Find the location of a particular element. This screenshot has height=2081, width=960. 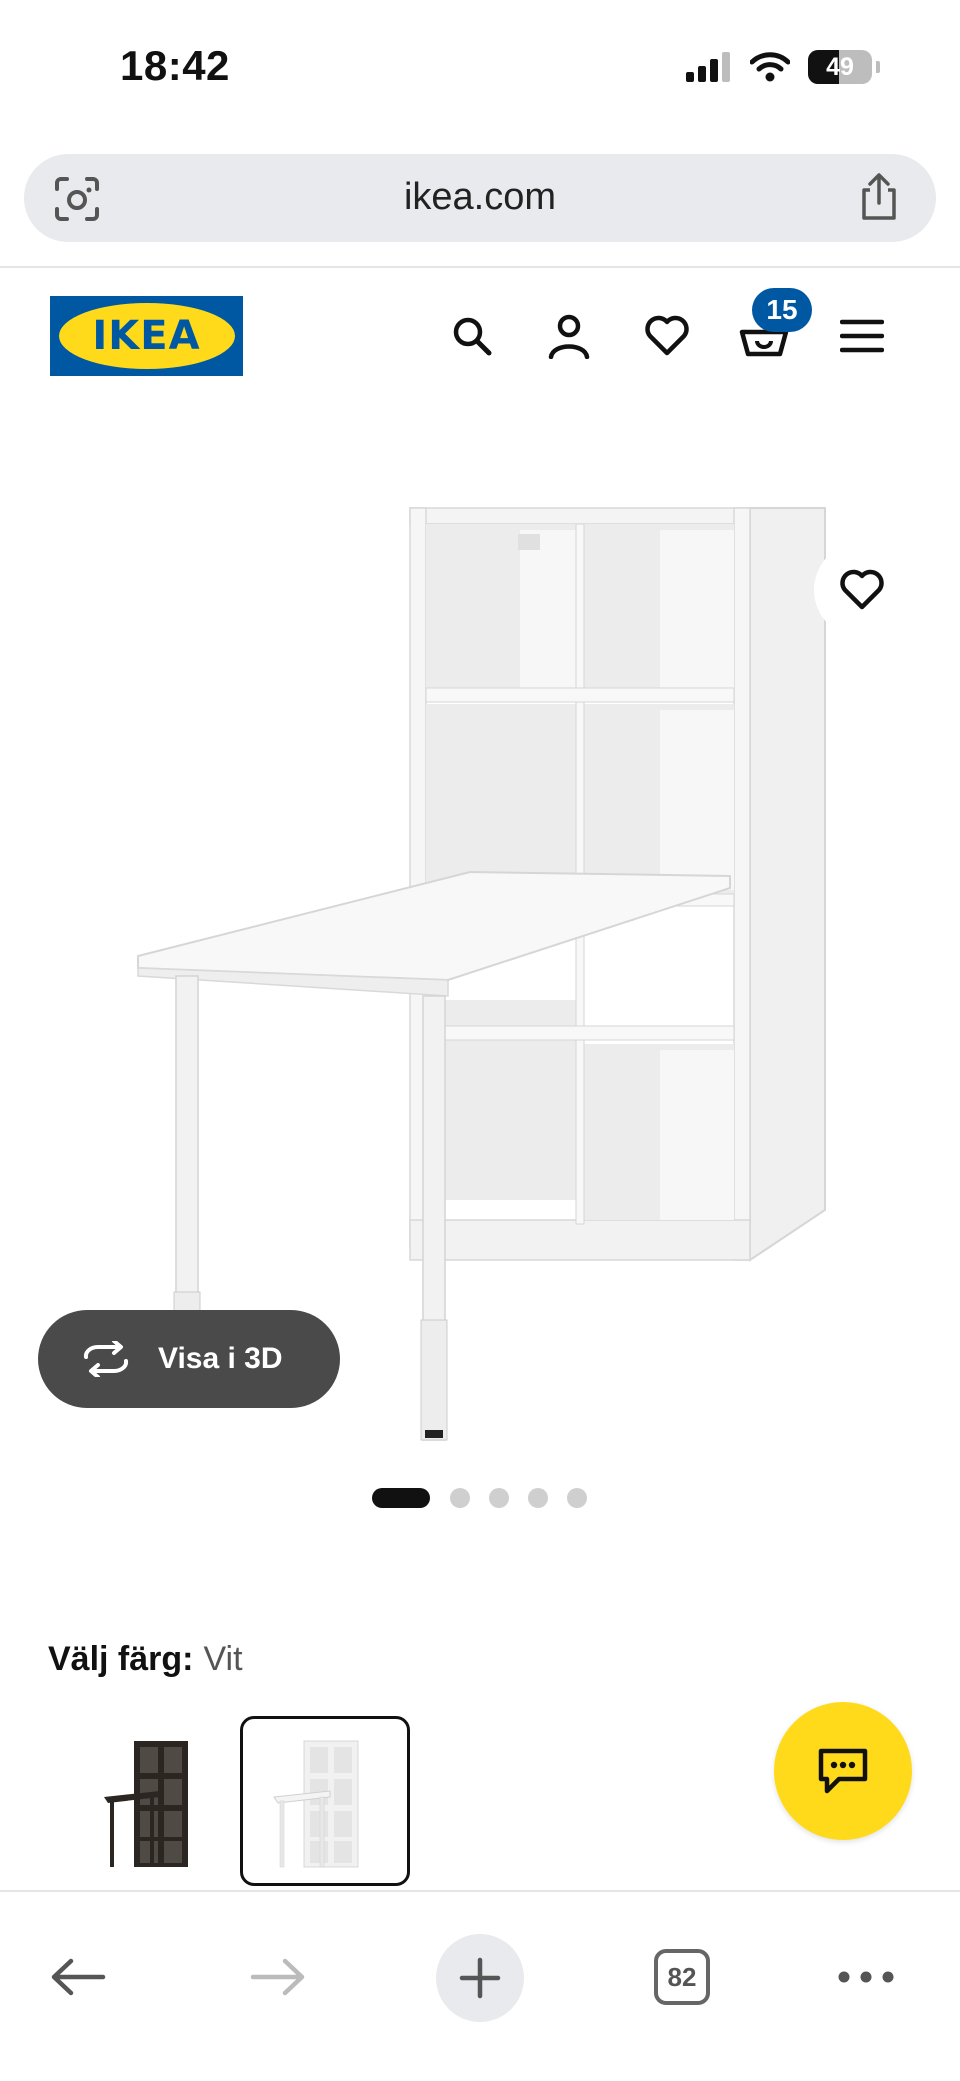

account-icon is located at coordinates (569, 336).